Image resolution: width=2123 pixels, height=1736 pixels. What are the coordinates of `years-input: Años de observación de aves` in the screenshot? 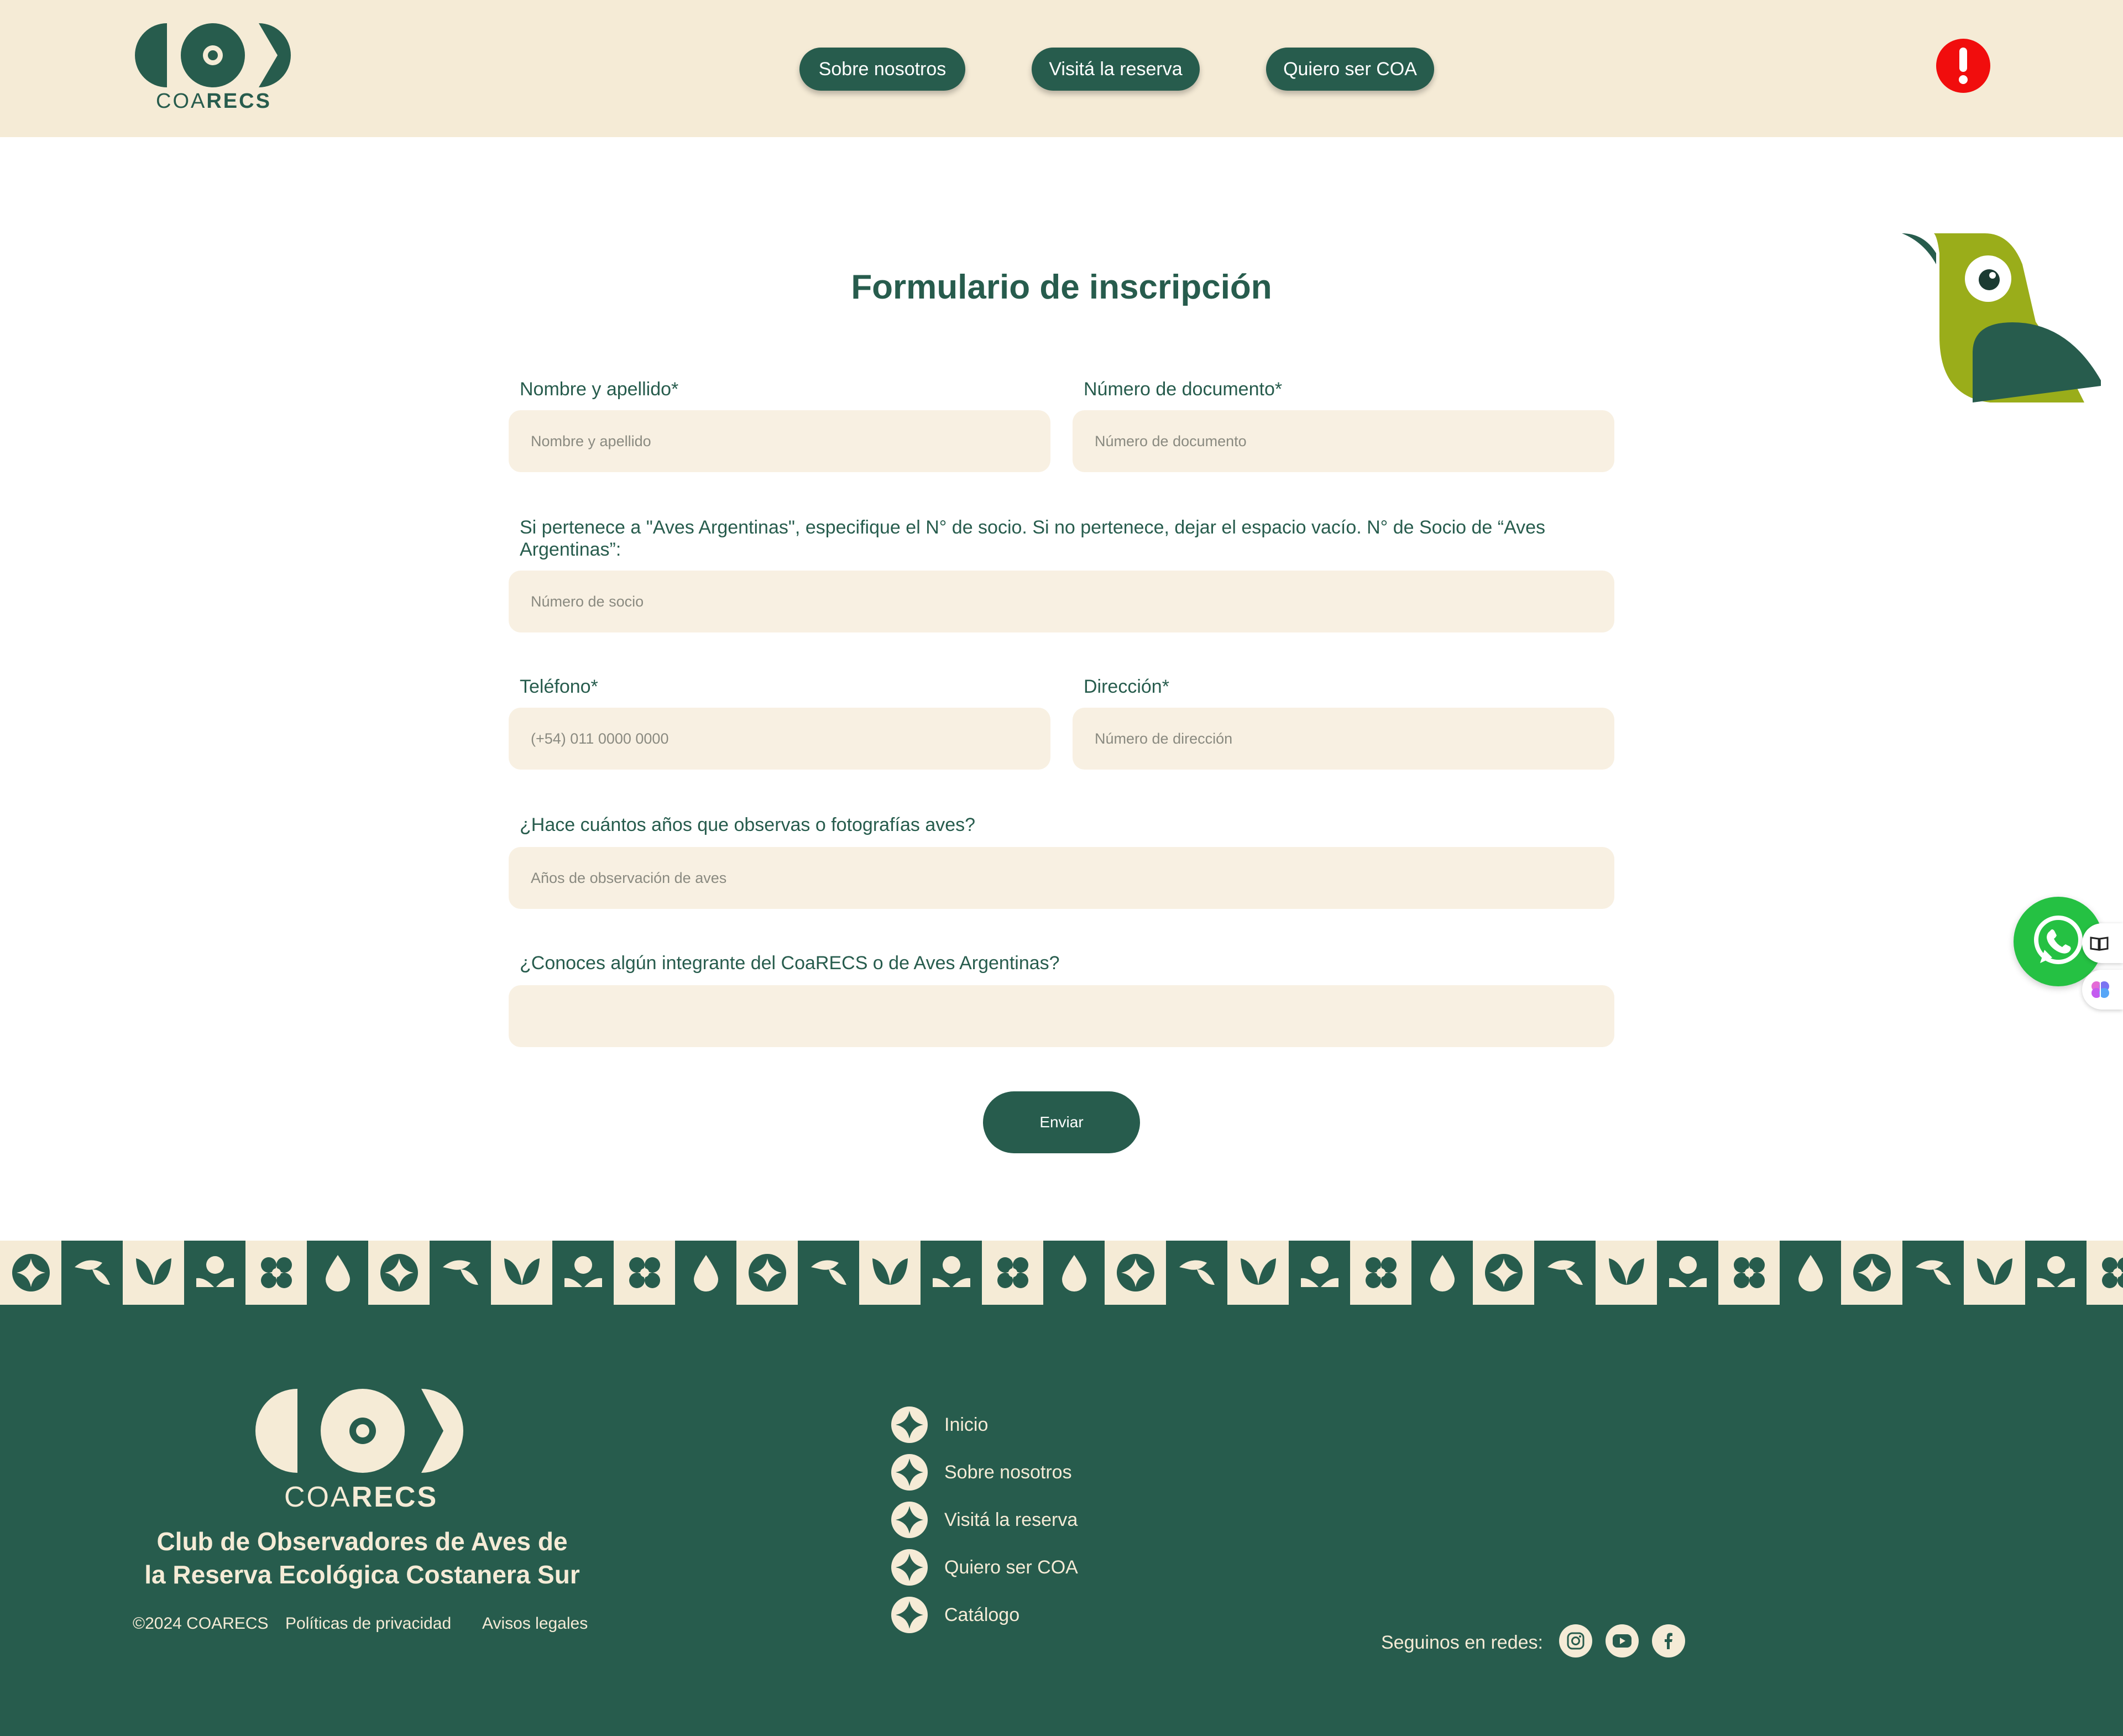 It's located at (1061, 878).